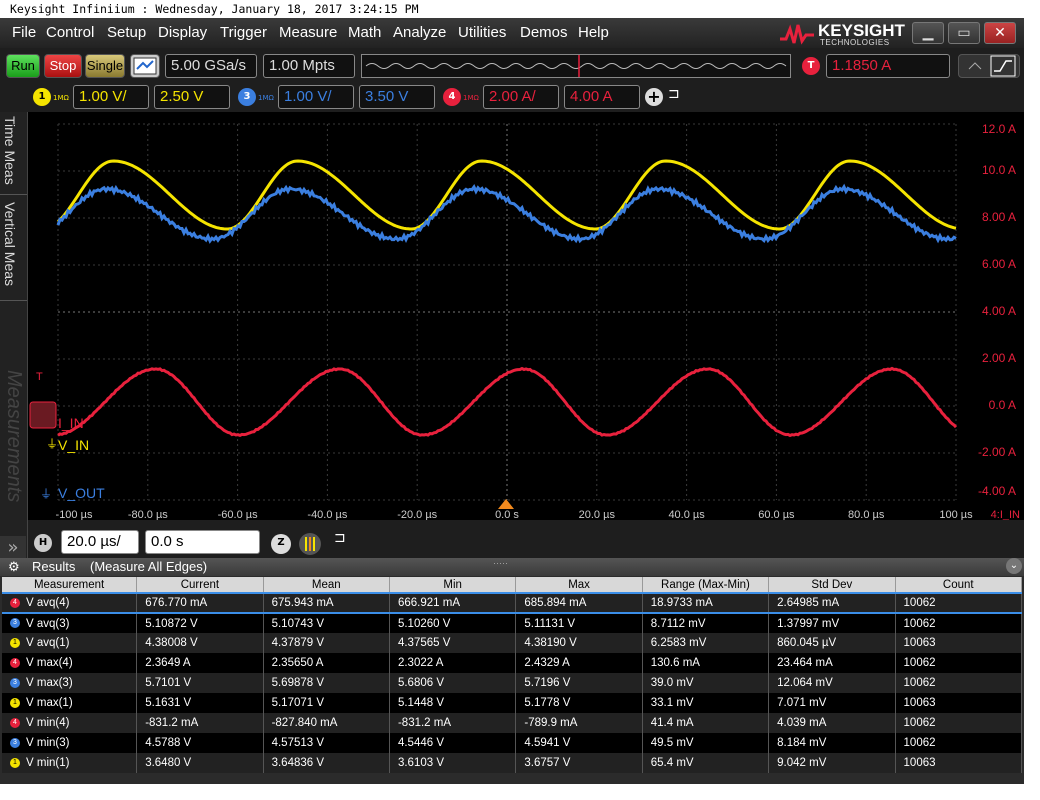  I want to click on ch1-badge: 1, so click(42, 97).